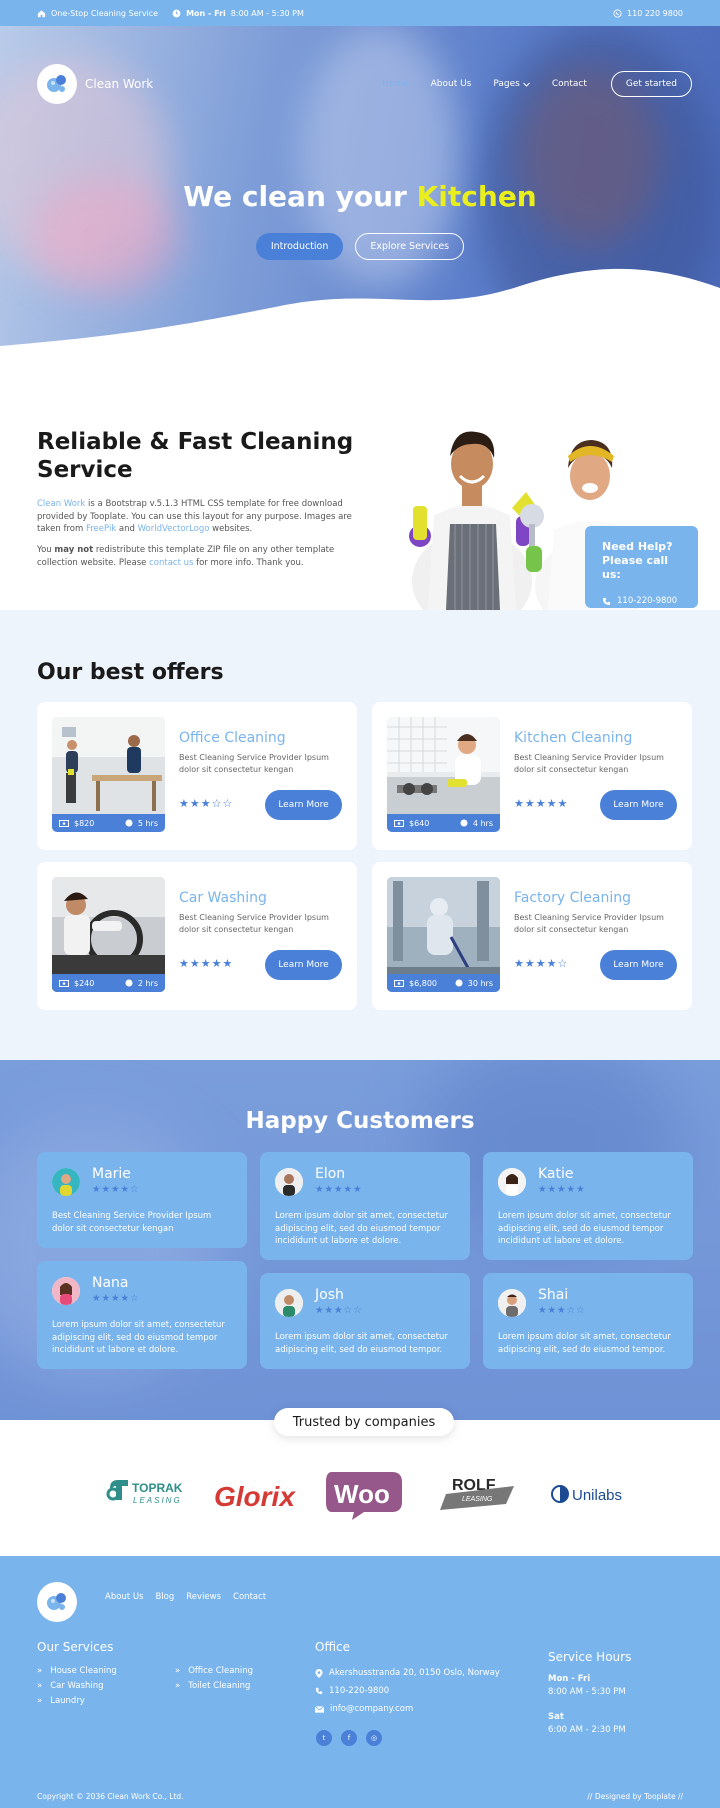 Image resolution: width=720 pixels, height=1808 pixels. What do you see at coordinates (111, 1174) in the screenshot?
I see `customer-name: Marie` at bounding box center [111, 1174].